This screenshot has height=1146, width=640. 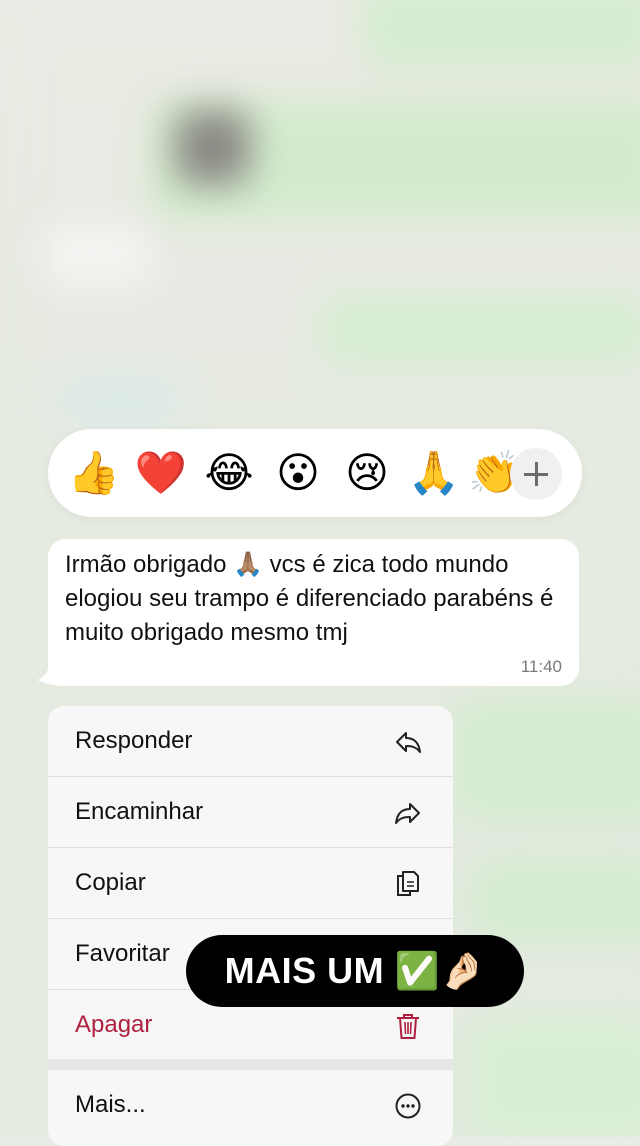 What do you see at coordinates (250, 812) in the screenshot?
I see `menu-item-forward: Encaminhar` at bounding box center [250, 812].